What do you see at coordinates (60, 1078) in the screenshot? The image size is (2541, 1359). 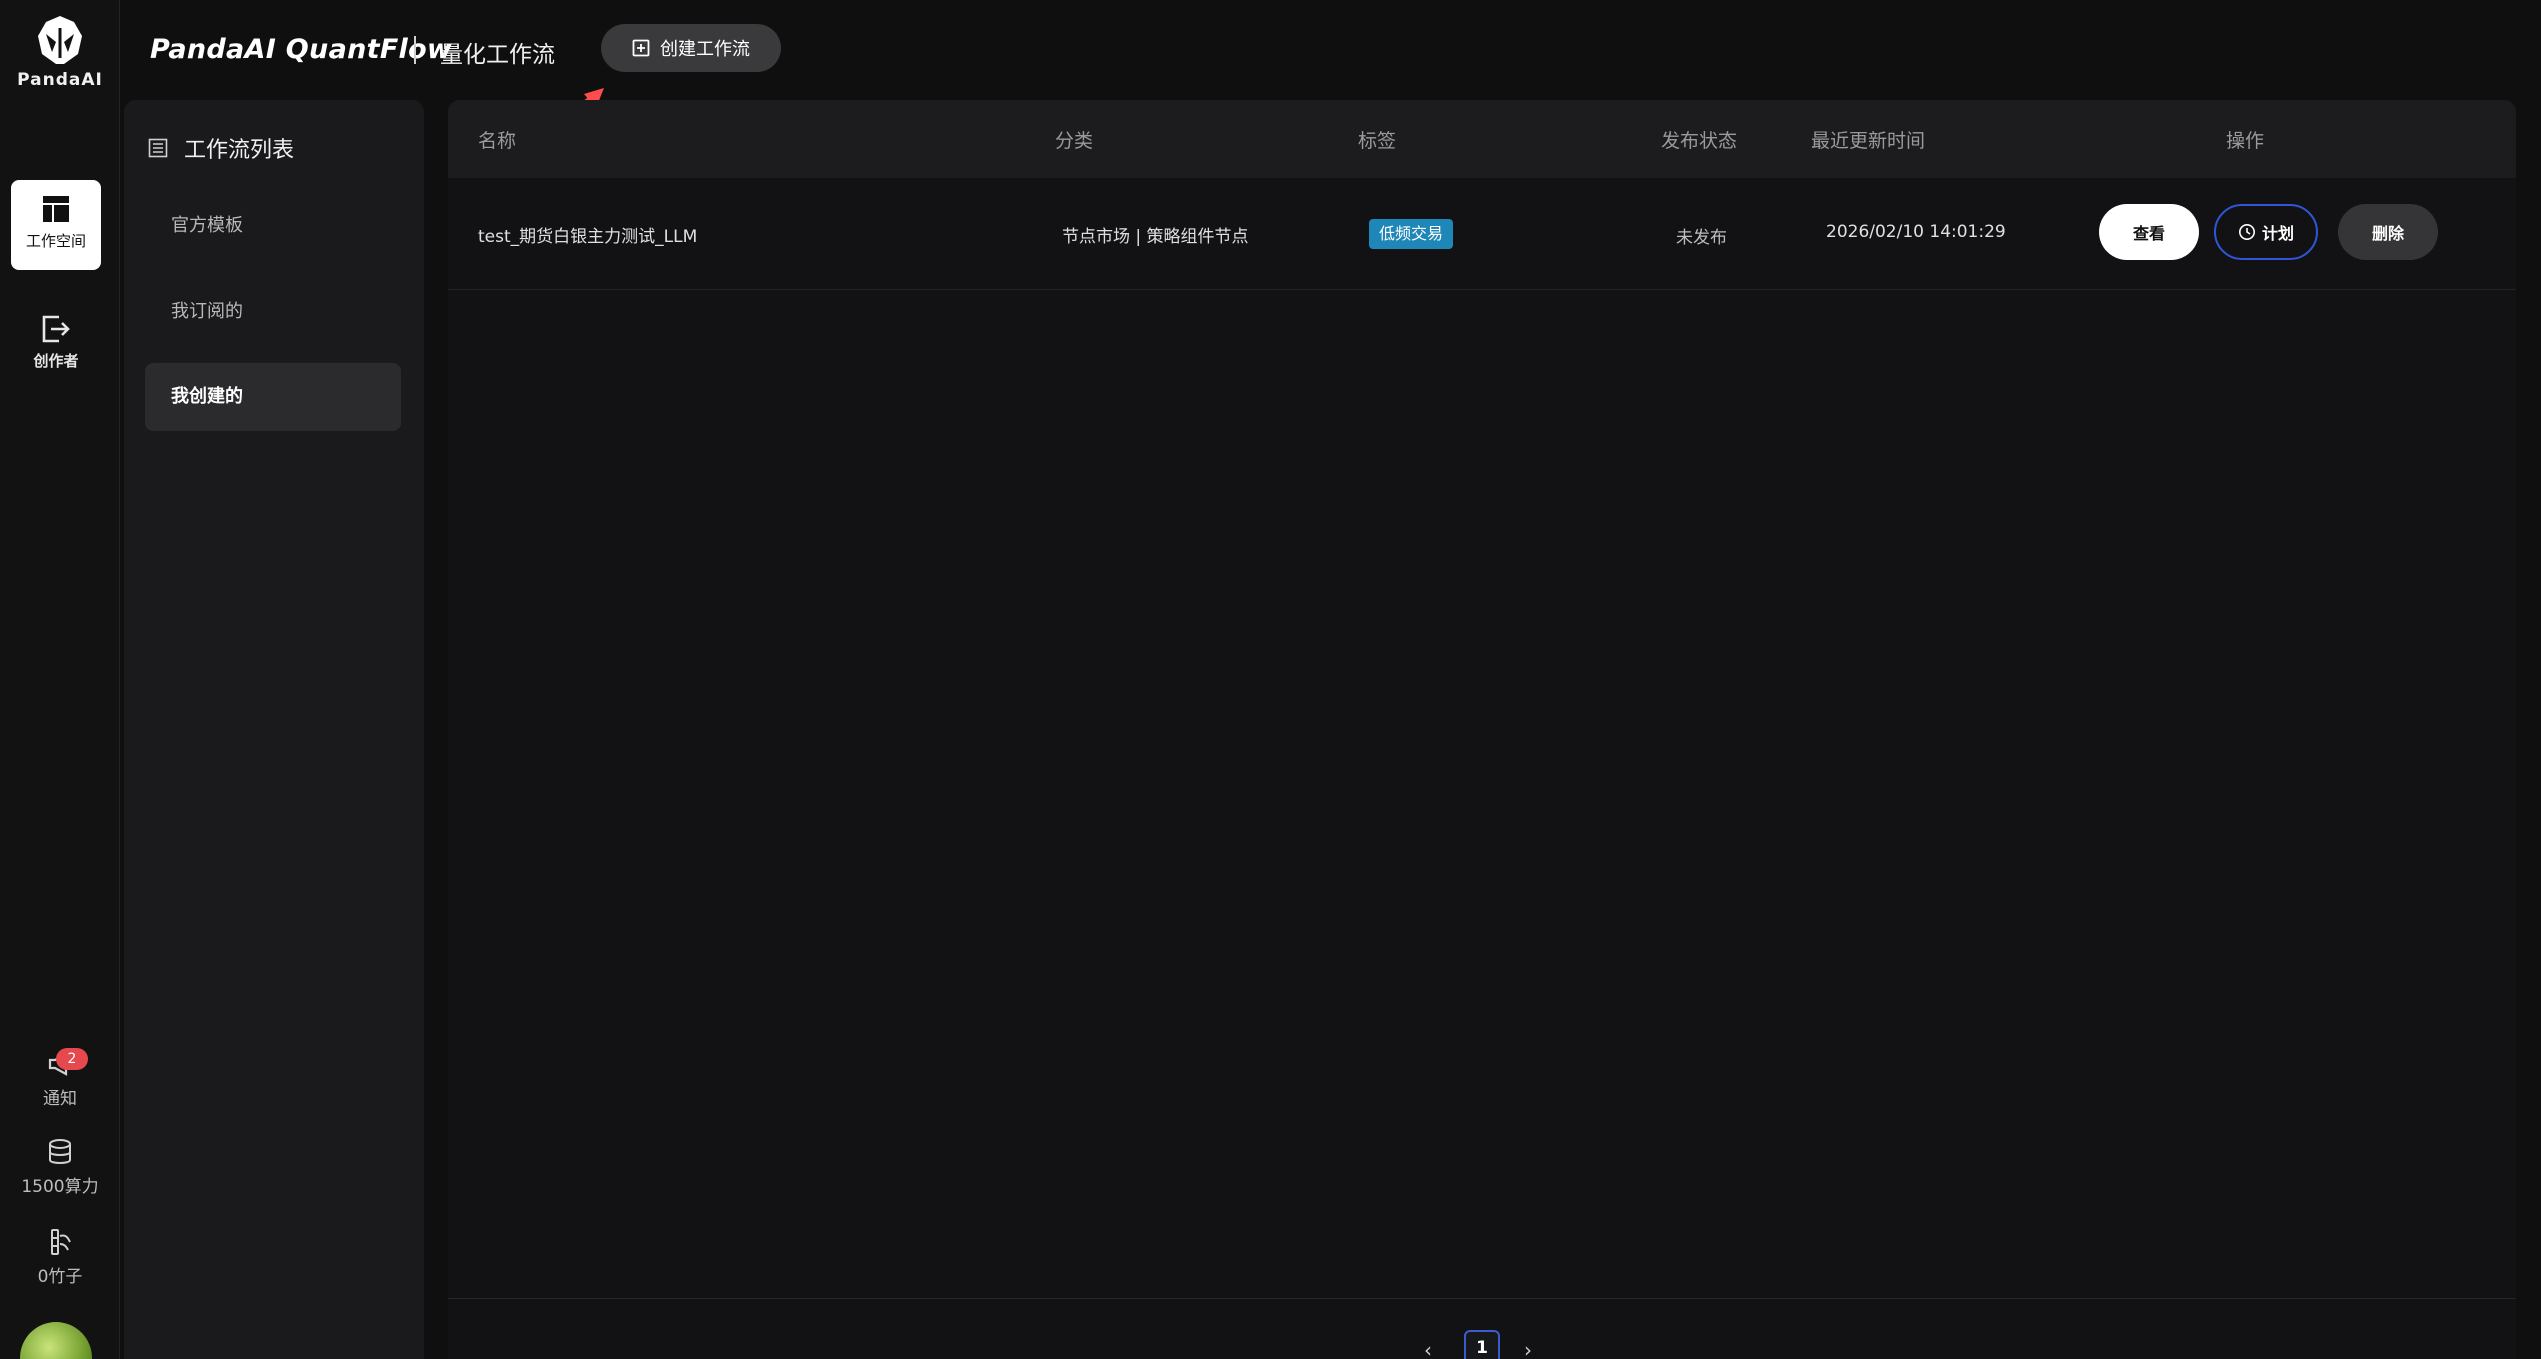 I see `rail-notify: 2 通知` at bounding box center [60, 1078].